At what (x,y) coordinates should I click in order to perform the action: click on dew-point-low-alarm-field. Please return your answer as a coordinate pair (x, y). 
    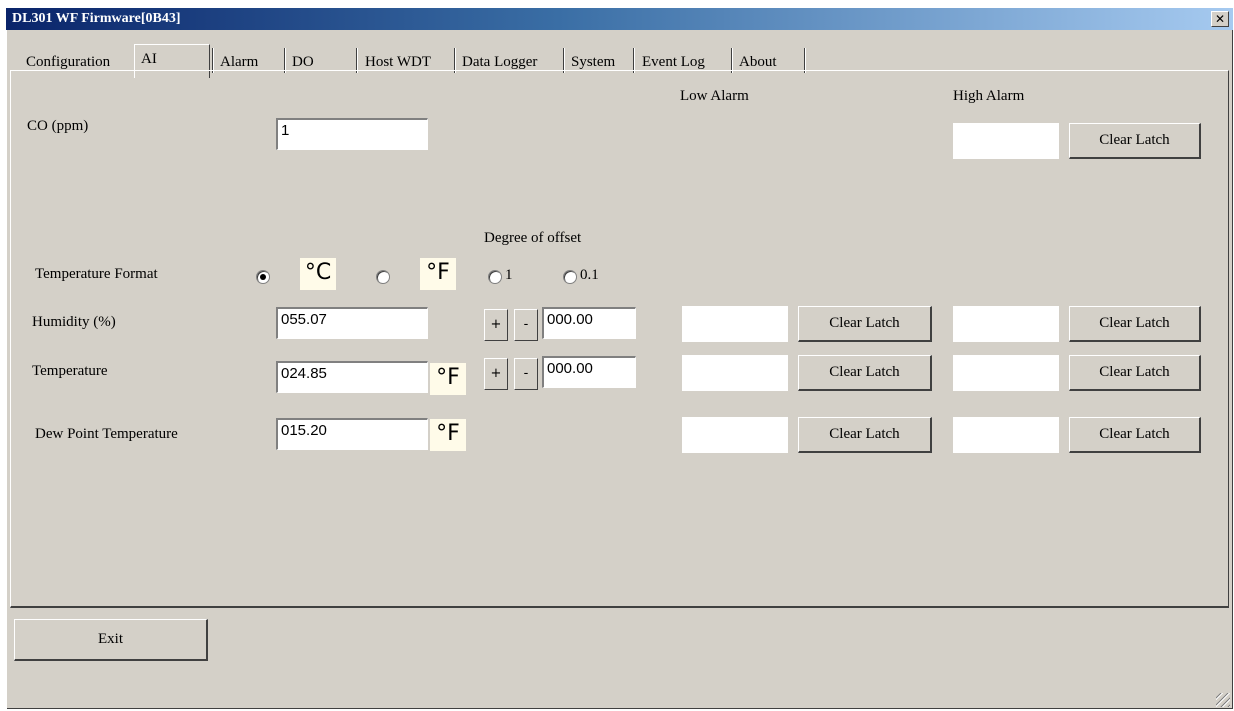
    Looking at the image, I should click on (735, 435).